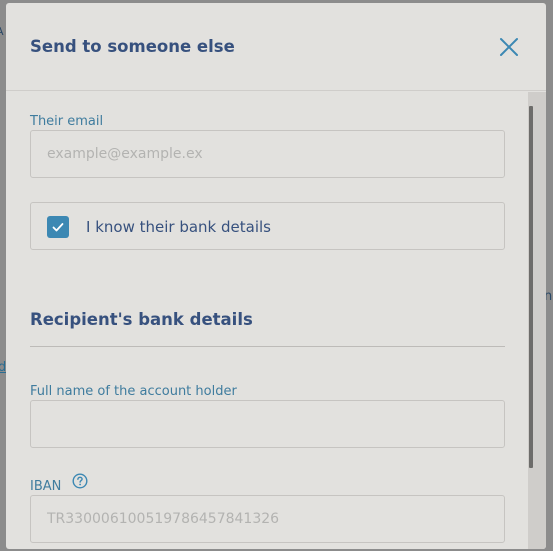 This screenshot has height=551, width=553. What do you see at coordinates (267, 519) in the screenshot?
I see `iban-input` at bounding box center [267, 519].